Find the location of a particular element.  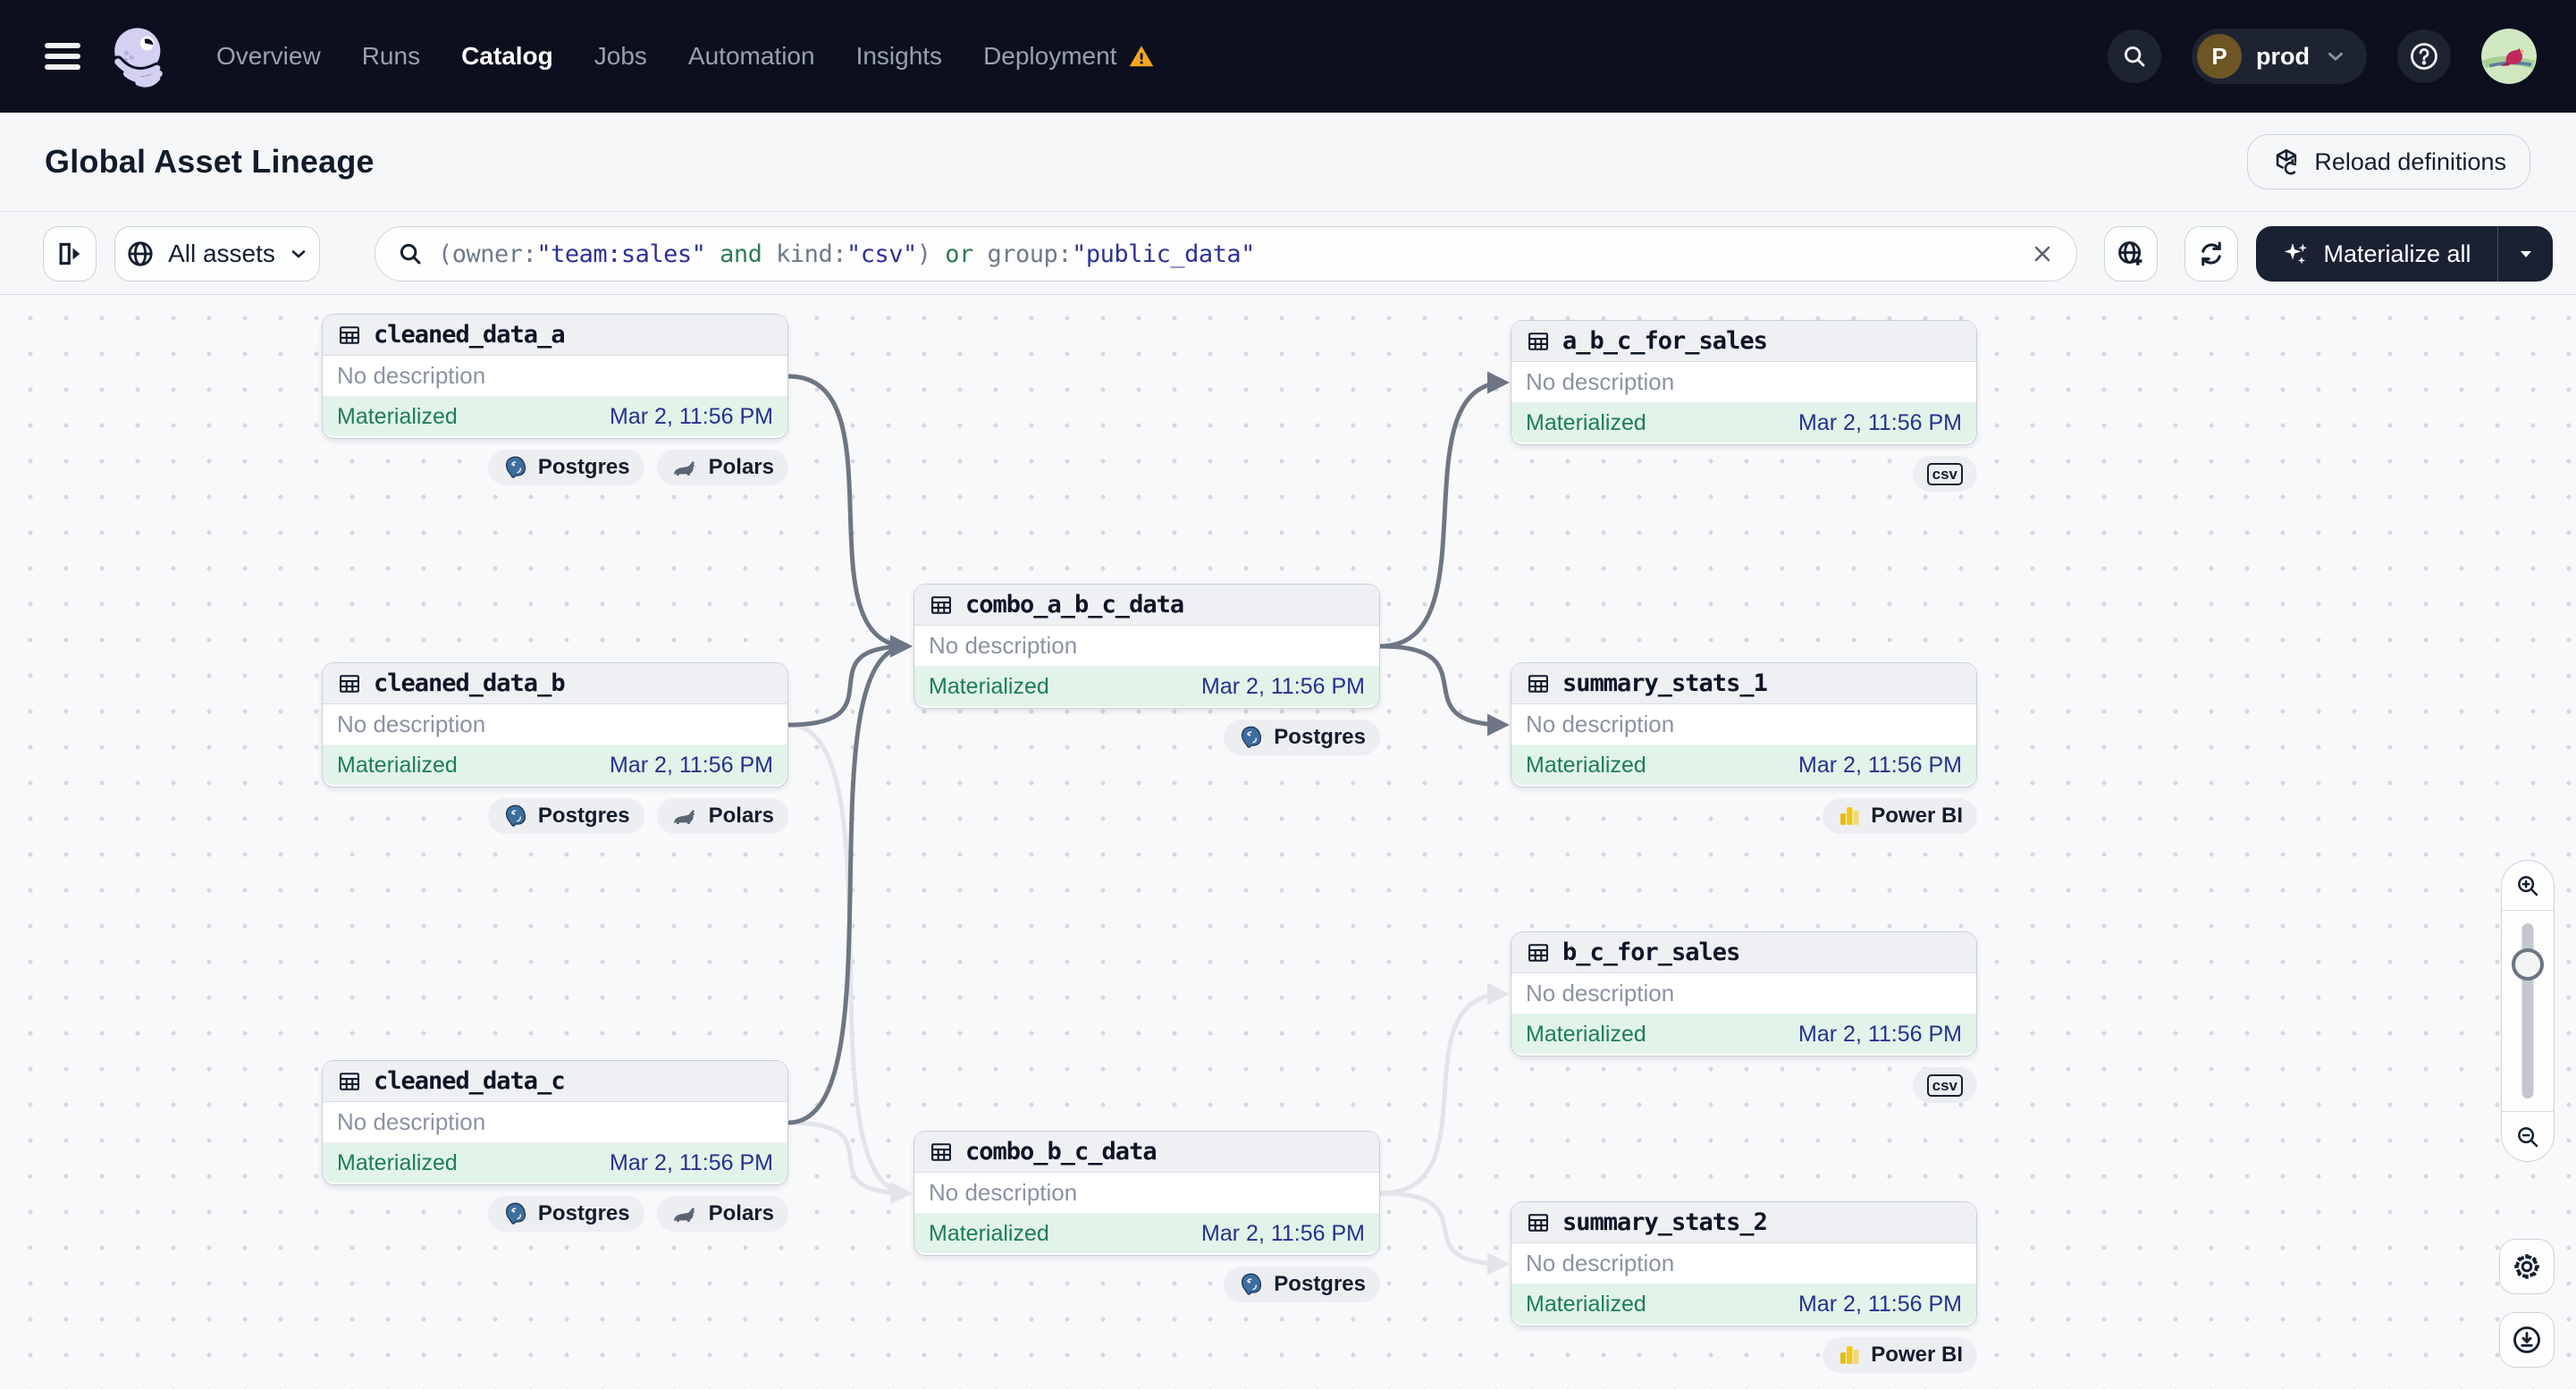

reload-definitions-label: Reload definitions is located at coordinates (2410, 161).